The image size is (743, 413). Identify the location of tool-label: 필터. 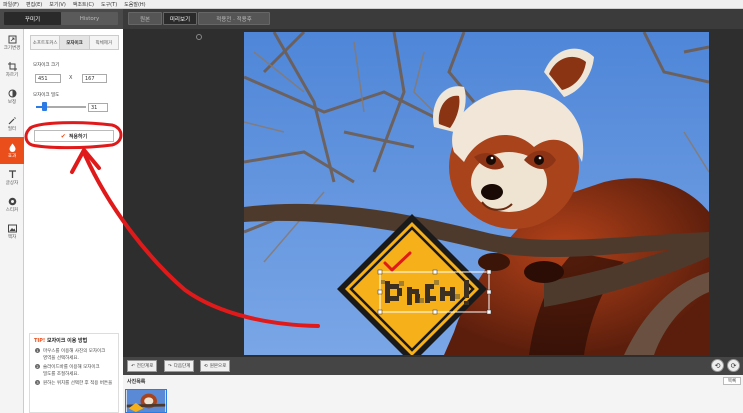
(12, 129).